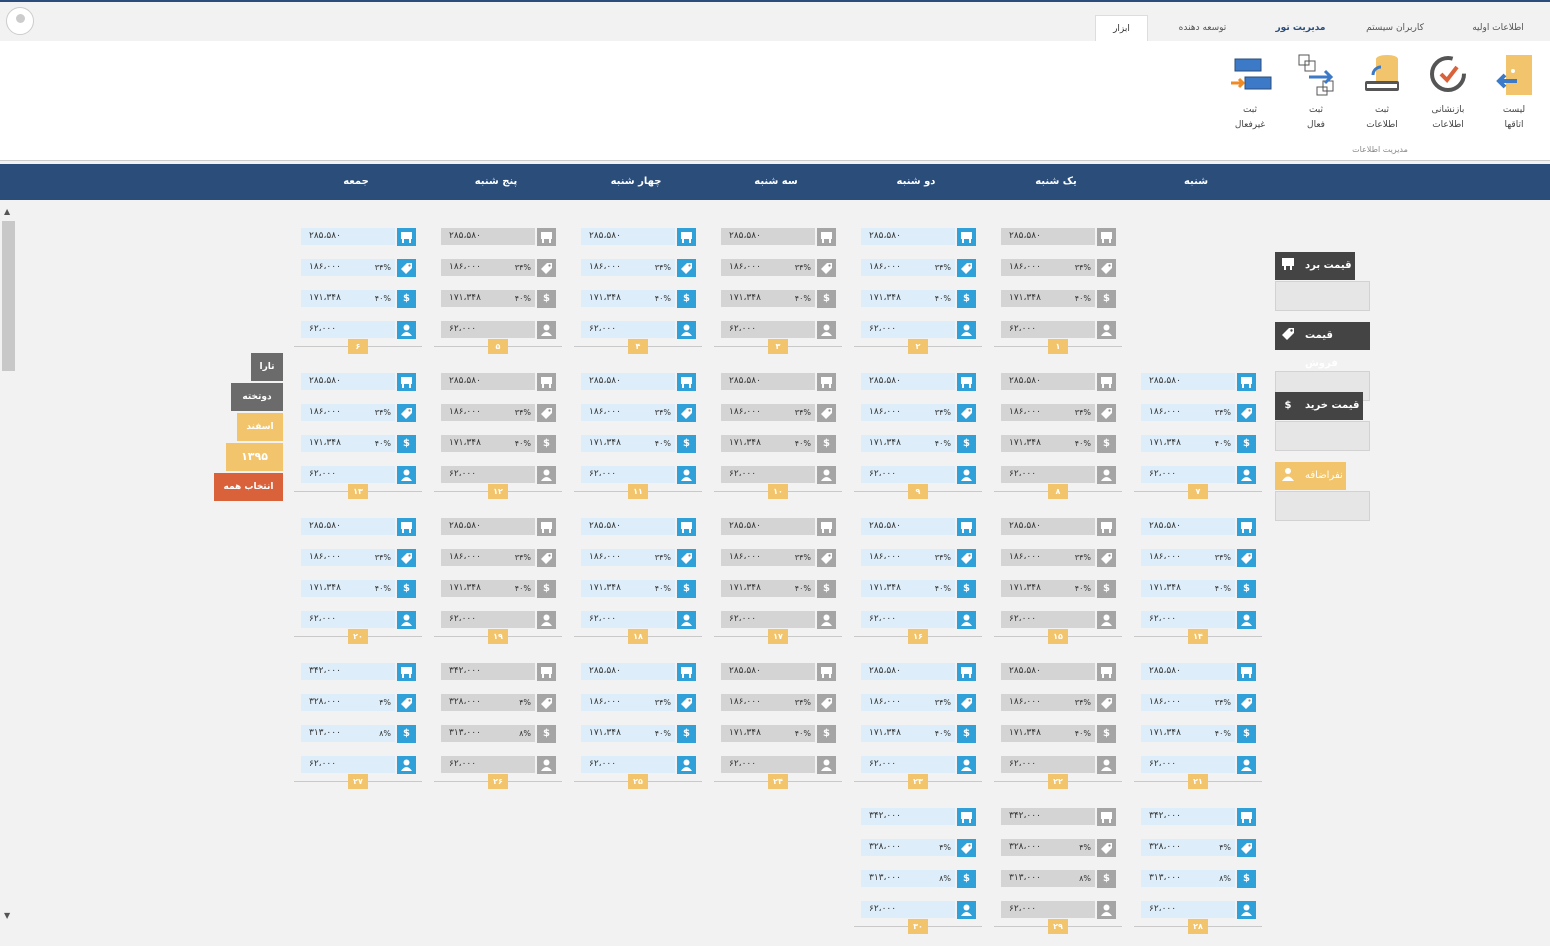 The image size is (1550, 946). Describe the element at coordinates (248, 487) in the screenshot. I see `select-all-button: انتخاب همه` at that location.